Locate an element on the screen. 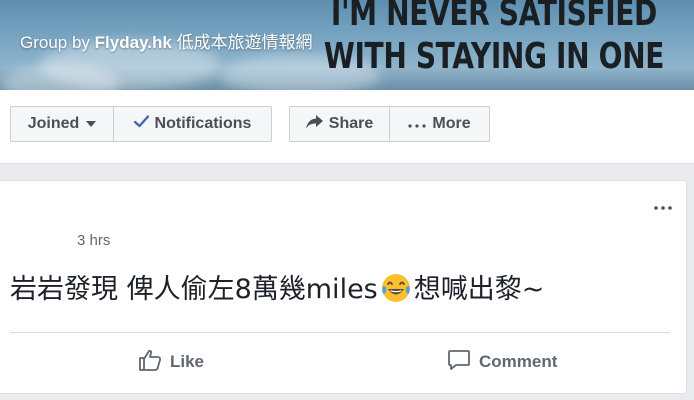 Image resolution: width=694 pixels, height=400 pixels. notifications-button: Notifications is located at coordinates (192, 124).